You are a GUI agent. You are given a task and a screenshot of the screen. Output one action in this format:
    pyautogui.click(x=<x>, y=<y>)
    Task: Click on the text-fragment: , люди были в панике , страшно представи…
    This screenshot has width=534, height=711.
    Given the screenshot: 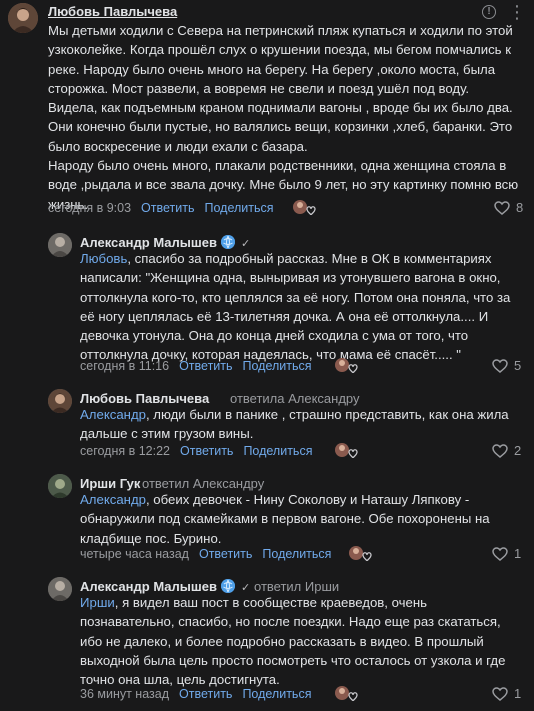 What is the action you would take?
    pyautogui.click(x=327, y=414)
    